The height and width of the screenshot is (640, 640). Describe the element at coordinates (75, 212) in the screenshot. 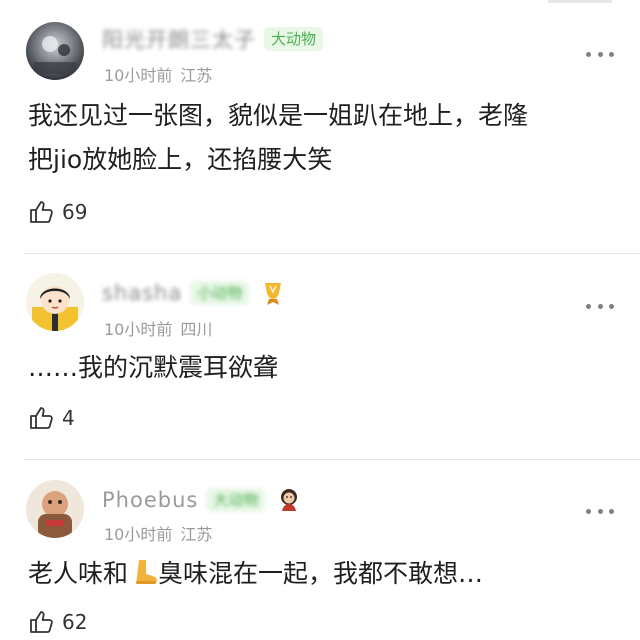

I see `like-count: 69` at that location.